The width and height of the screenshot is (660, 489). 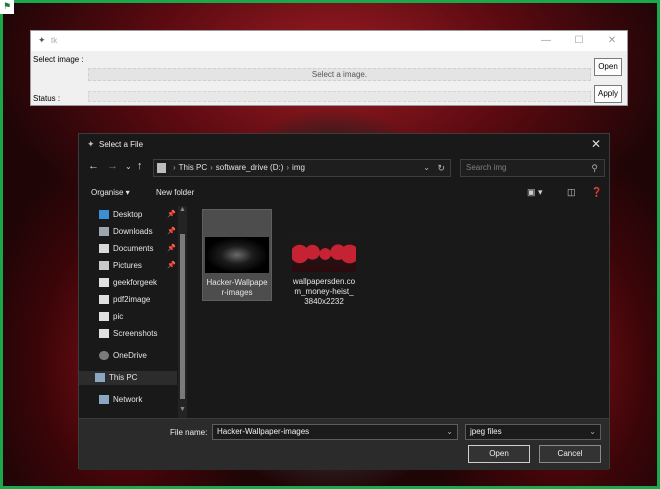 What do you see at coordinates (182, 209) in the screenshot?
I see `scroll-up-icon: ▲` at bounding box center [182, 209].